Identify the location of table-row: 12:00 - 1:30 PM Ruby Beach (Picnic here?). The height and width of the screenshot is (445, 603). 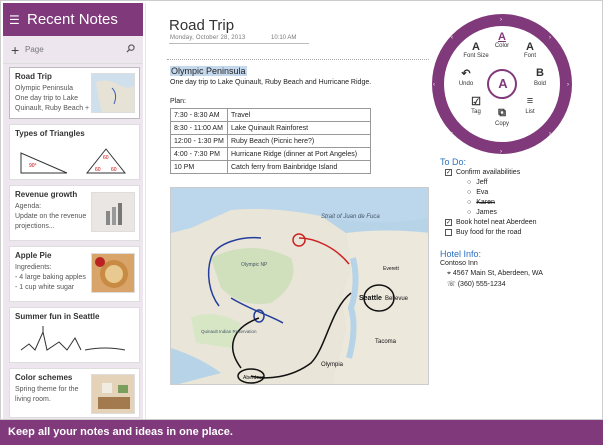
(270, 141).